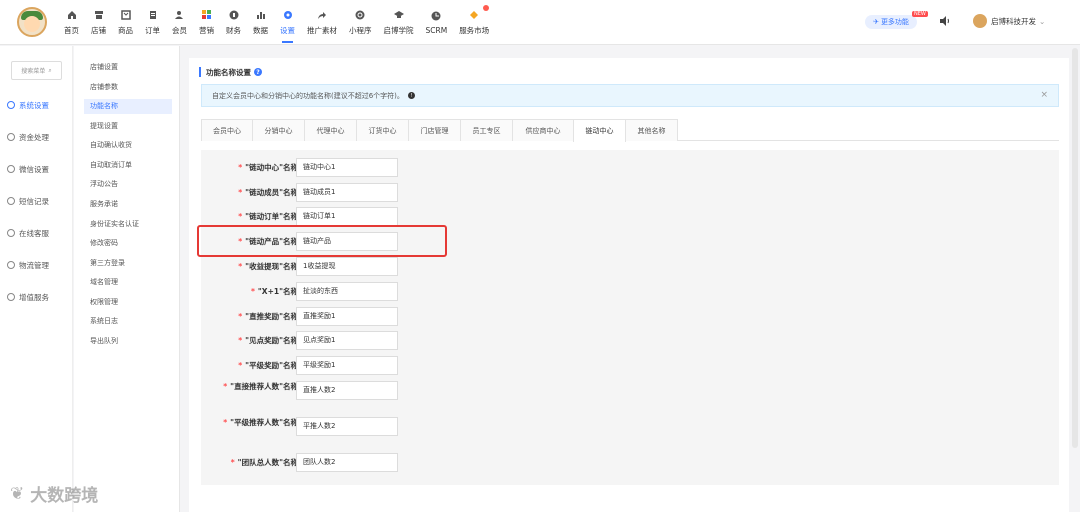  What do you see at coordinates (233, 15) in the screenshot?
I see `finance-icon` at bounding box center [233, 15].